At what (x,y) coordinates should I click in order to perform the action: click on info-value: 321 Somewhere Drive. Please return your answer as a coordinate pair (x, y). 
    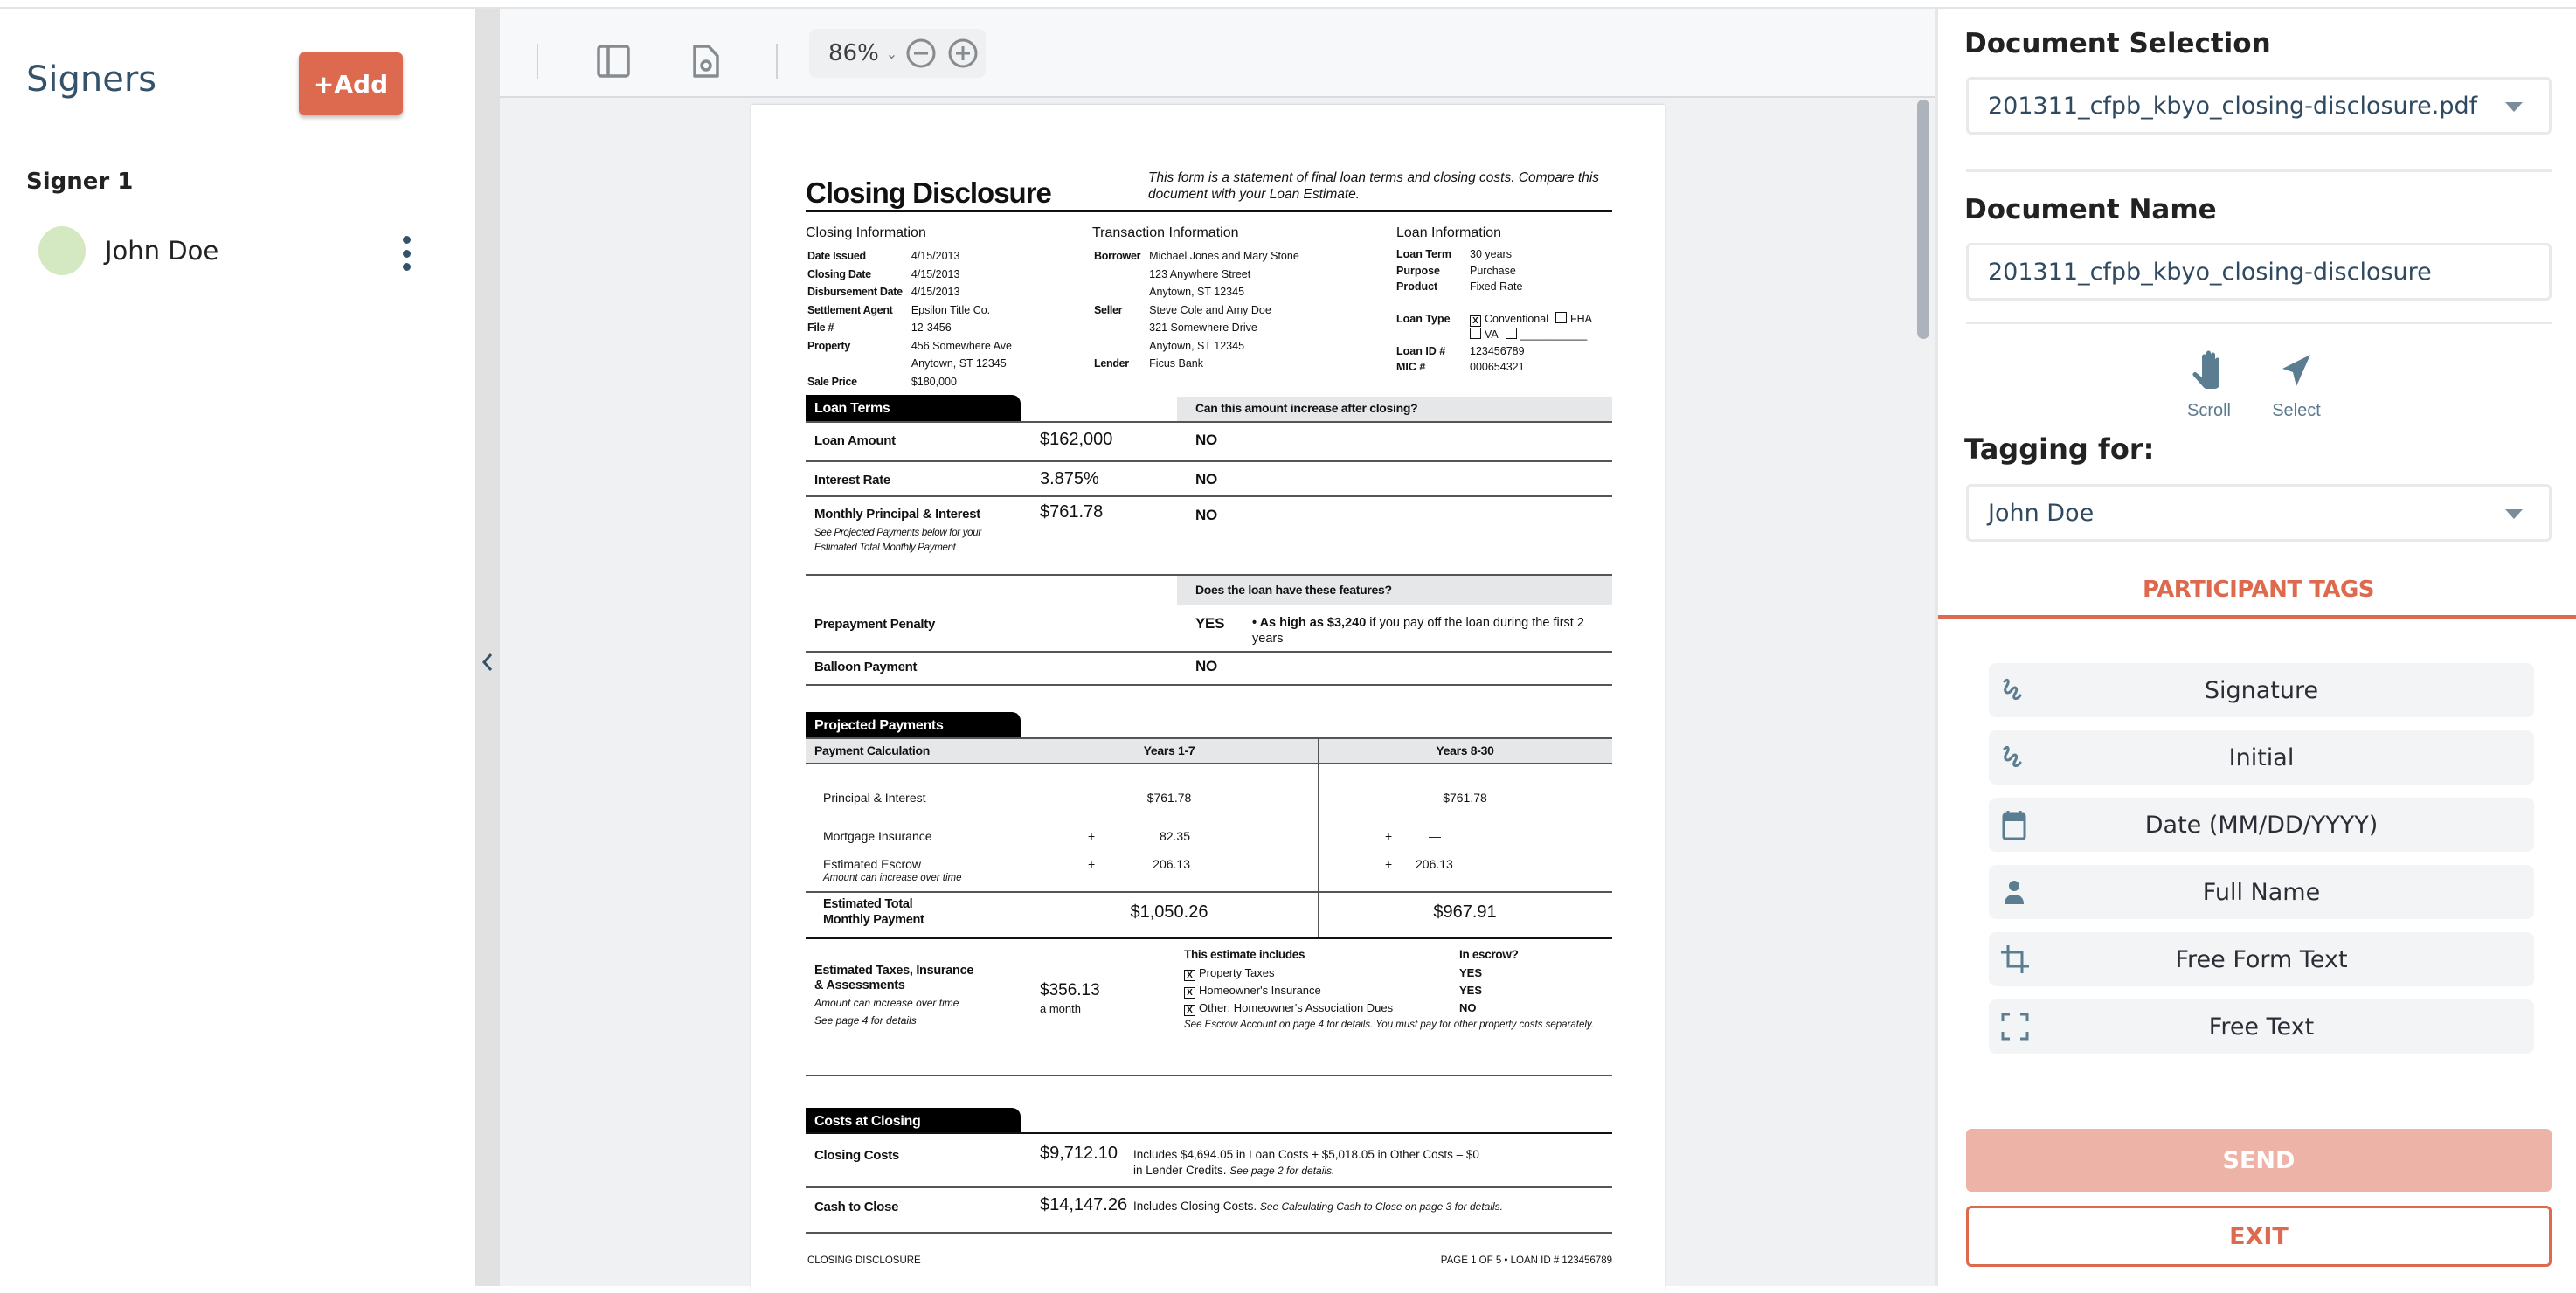
    Looking at the image, I should click on (1203, 328).